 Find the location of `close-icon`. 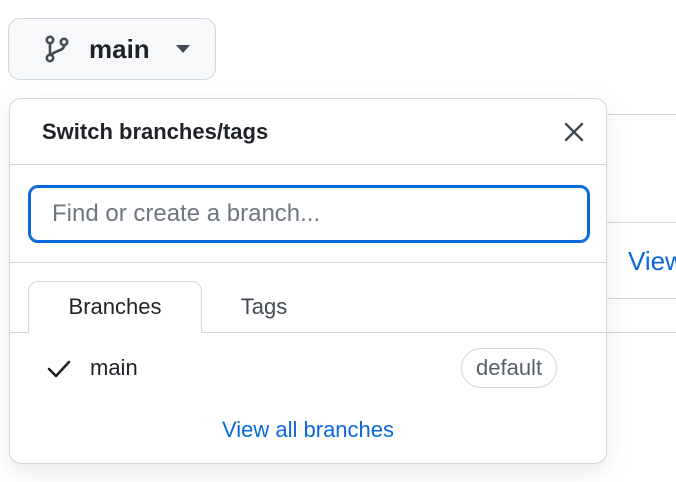

close-icon is located at coordinates (574, 132).